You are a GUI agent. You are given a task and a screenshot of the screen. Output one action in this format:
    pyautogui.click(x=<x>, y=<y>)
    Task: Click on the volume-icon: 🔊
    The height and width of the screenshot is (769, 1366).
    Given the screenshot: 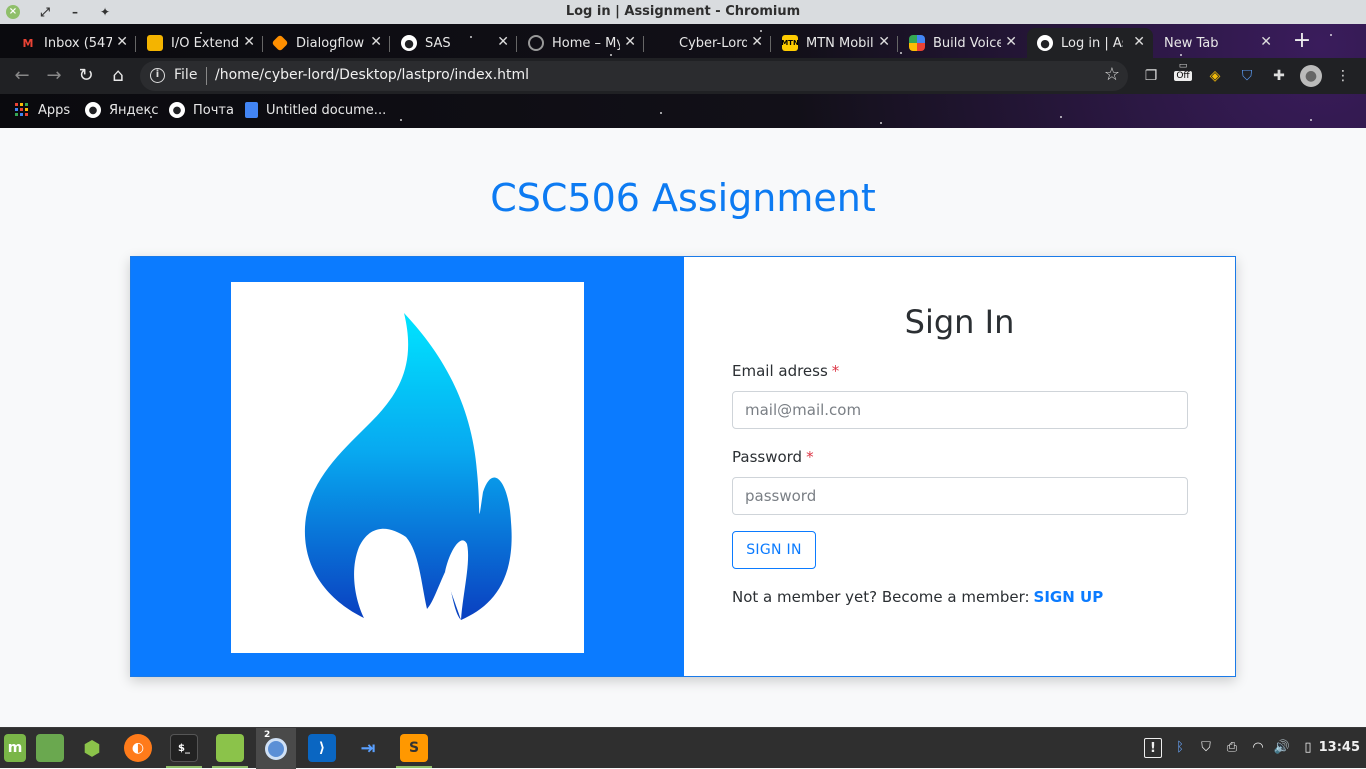 What is the action you would take?
    pyautogui.click(x=1282, y=748)
    